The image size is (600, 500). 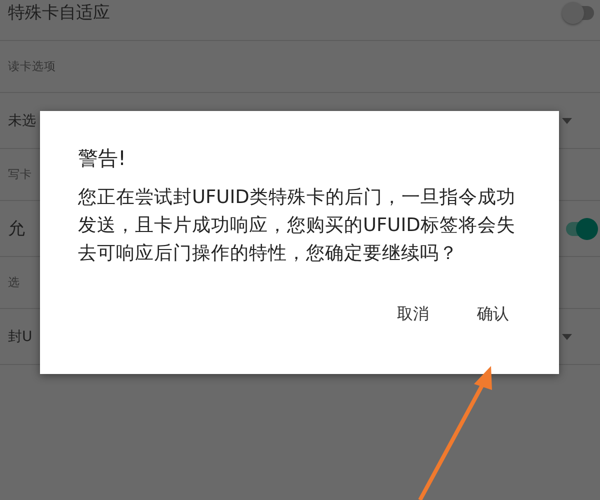 What do you see at coordinates (59, 13) in the screenshot?
I see `setting-label: 特殊卡自适应` at bounding box center [59, 13].